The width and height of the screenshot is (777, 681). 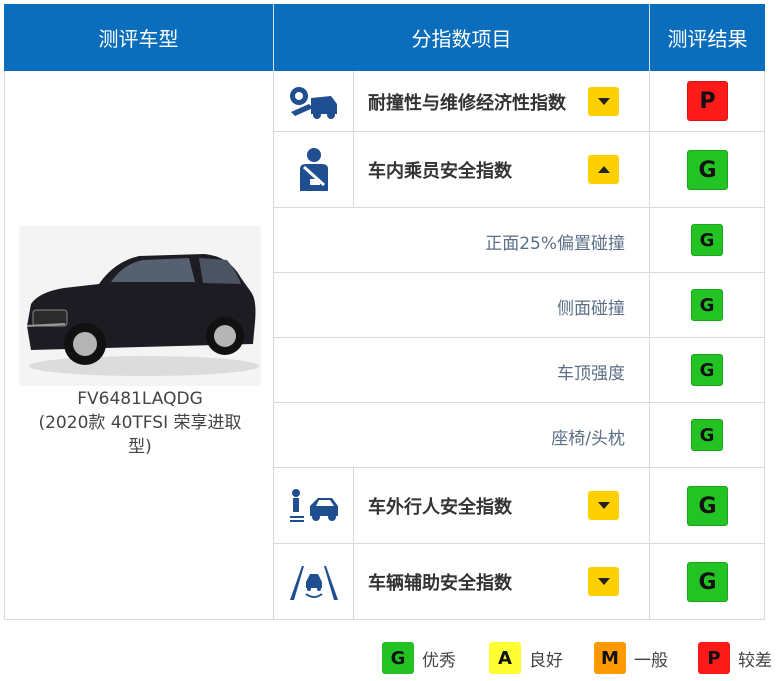 What do you see at coordinates (707, 101) in the screenshot?
I see `rating-badge-repair: P` at bounding box center [707, 101].